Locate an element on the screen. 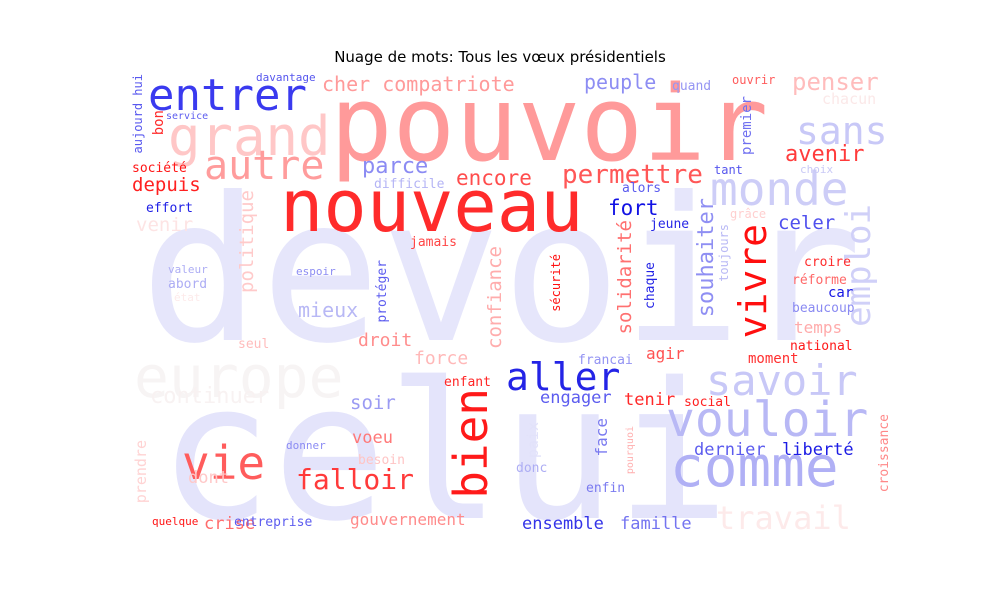 The image size is (1000, 600). word: engager is located at coordinates (576, 398).